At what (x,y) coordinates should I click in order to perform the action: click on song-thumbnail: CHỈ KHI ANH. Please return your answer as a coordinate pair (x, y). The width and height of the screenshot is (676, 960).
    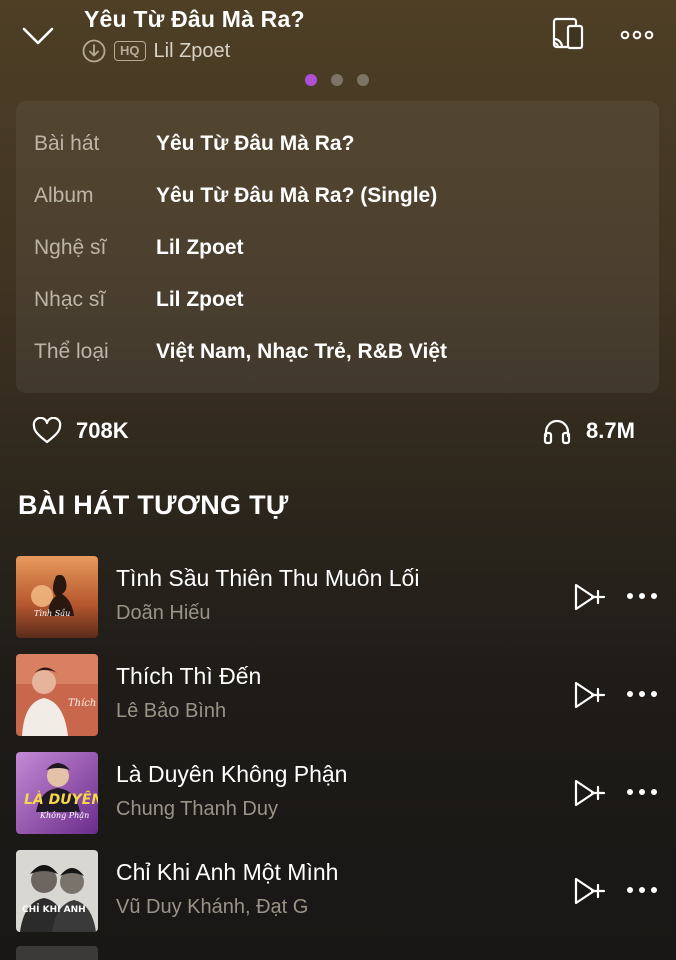
    Looking at the image, I should click on (57, 891).